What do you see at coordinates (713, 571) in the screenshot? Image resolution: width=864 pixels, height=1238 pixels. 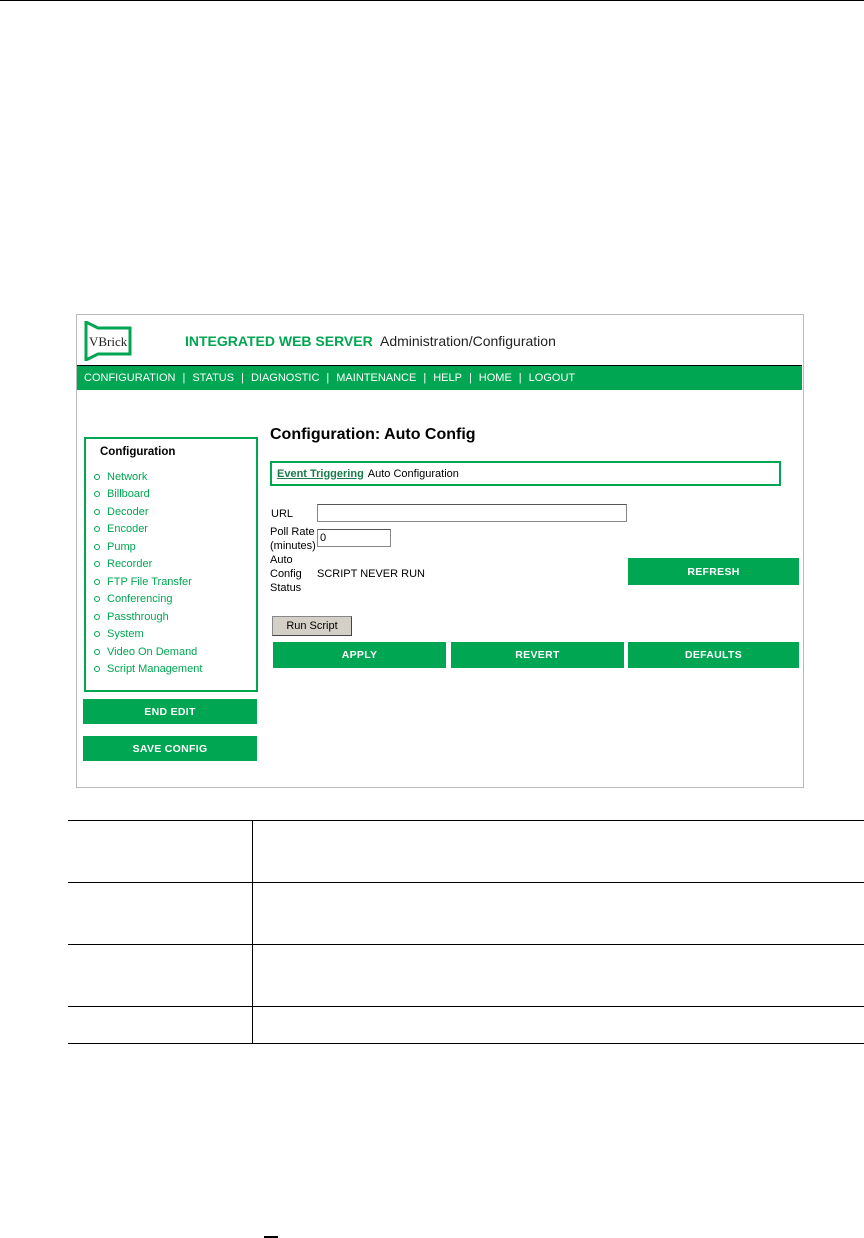 I see `refresh-button: REFRESH` at bounding box center [713, 571].